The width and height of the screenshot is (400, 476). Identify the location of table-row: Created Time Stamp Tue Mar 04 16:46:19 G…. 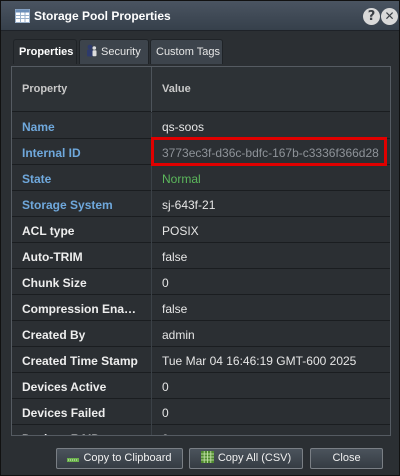
(201, 360).